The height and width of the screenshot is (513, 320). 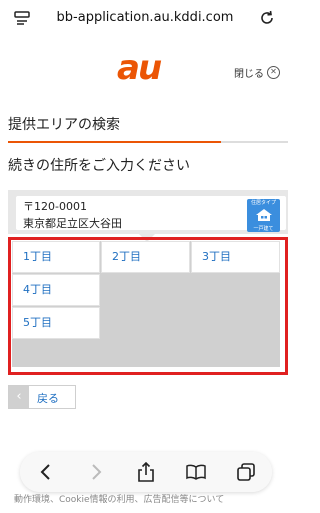 I want to click on chome-option-3: 3丁目, so click(x=235, y=257).